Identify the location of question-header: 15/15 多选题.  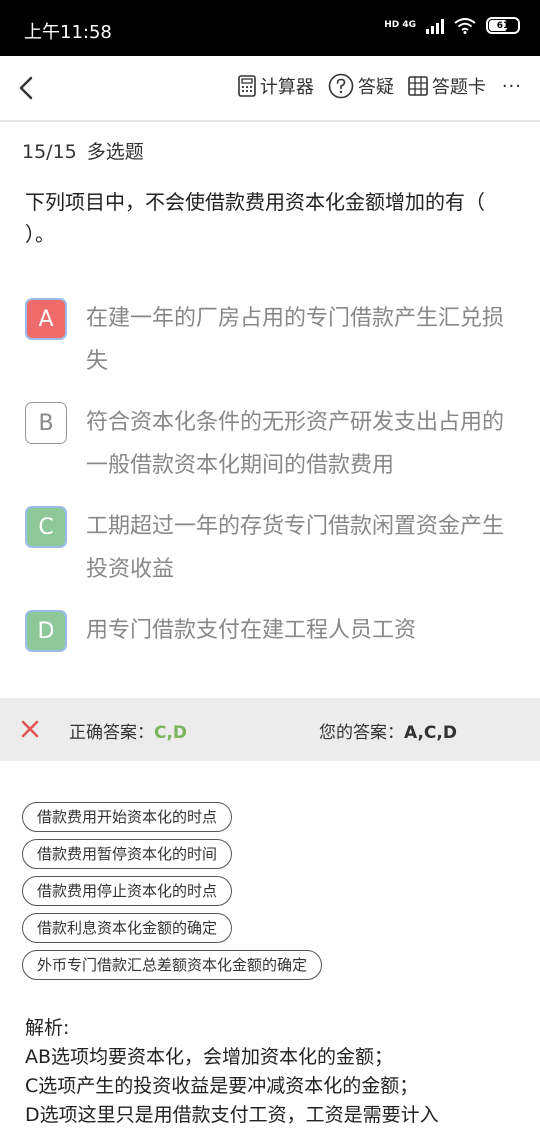
(83, 150).